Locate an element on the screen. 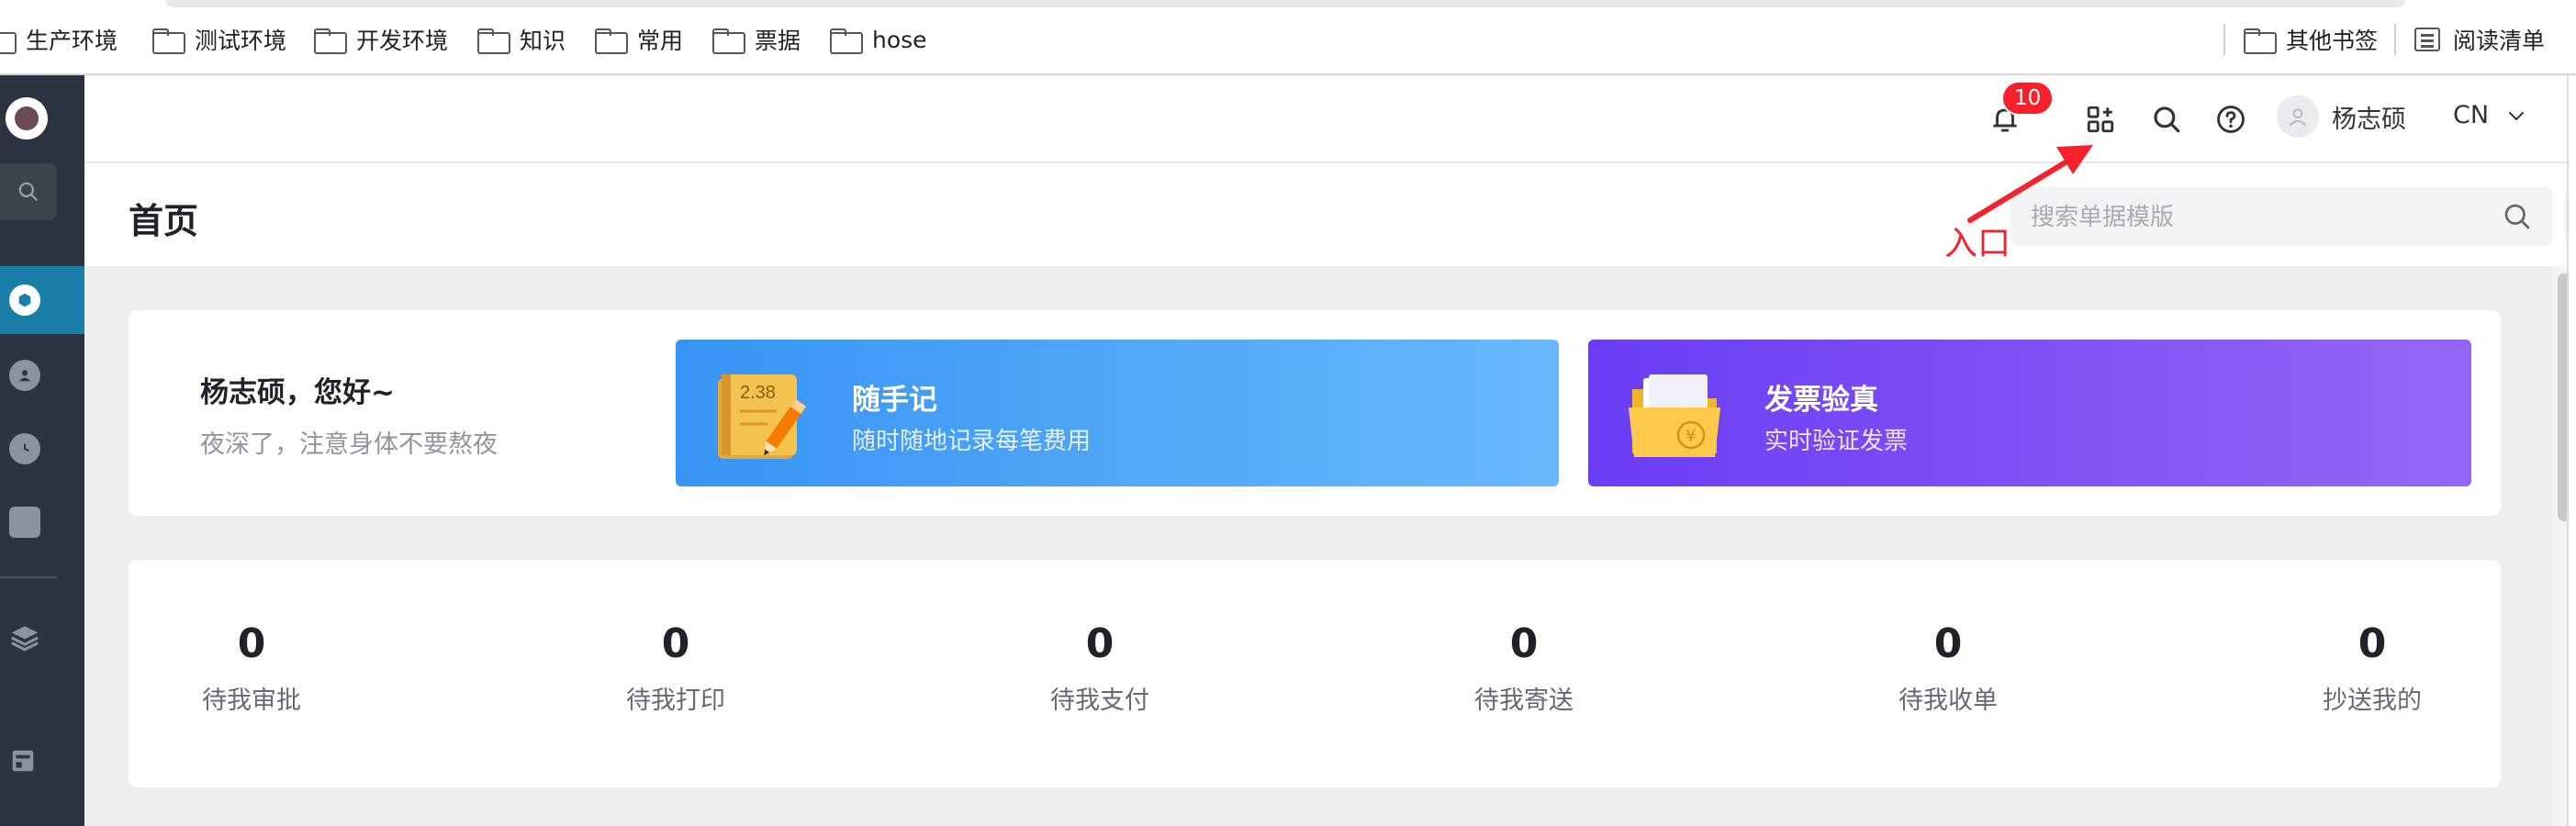 The height and width of the screenshot is (826, 2576). stat-cc-to-me: 0 抄送我的 is located at coordinates (2372, 668).